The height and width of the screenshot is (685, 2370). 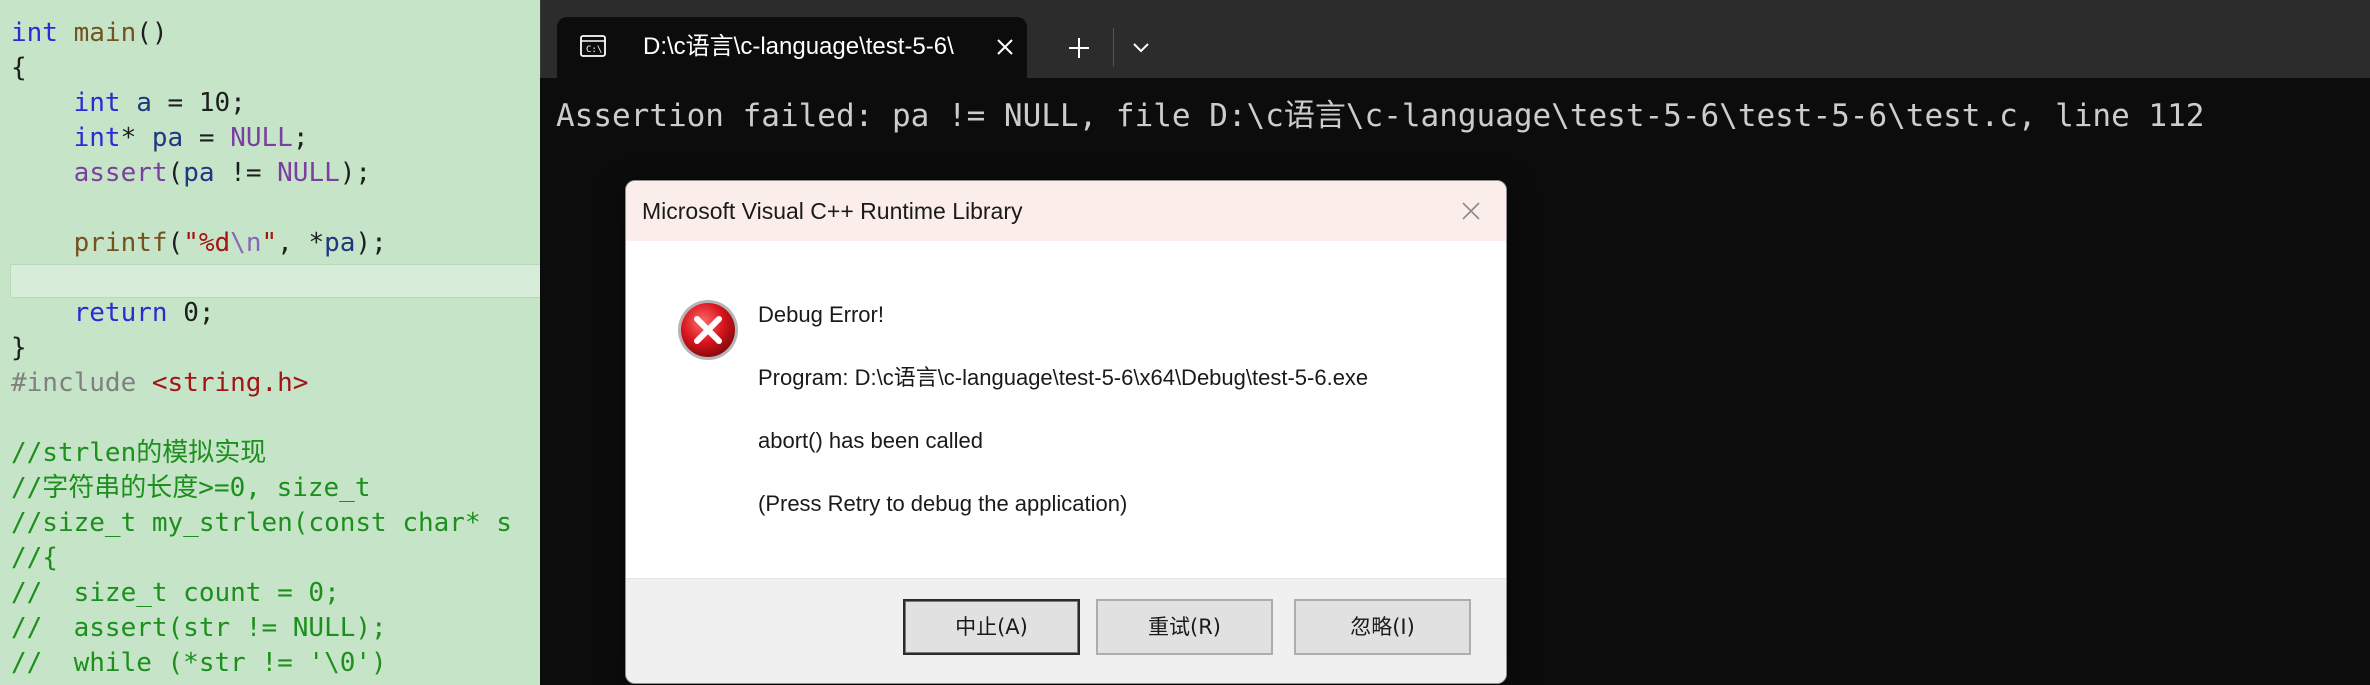 What do you see at coordinates (230, 243) in the screenshot?
I see `code-line: printf("%d\n", *pa);` at bounding box center [230, 243].